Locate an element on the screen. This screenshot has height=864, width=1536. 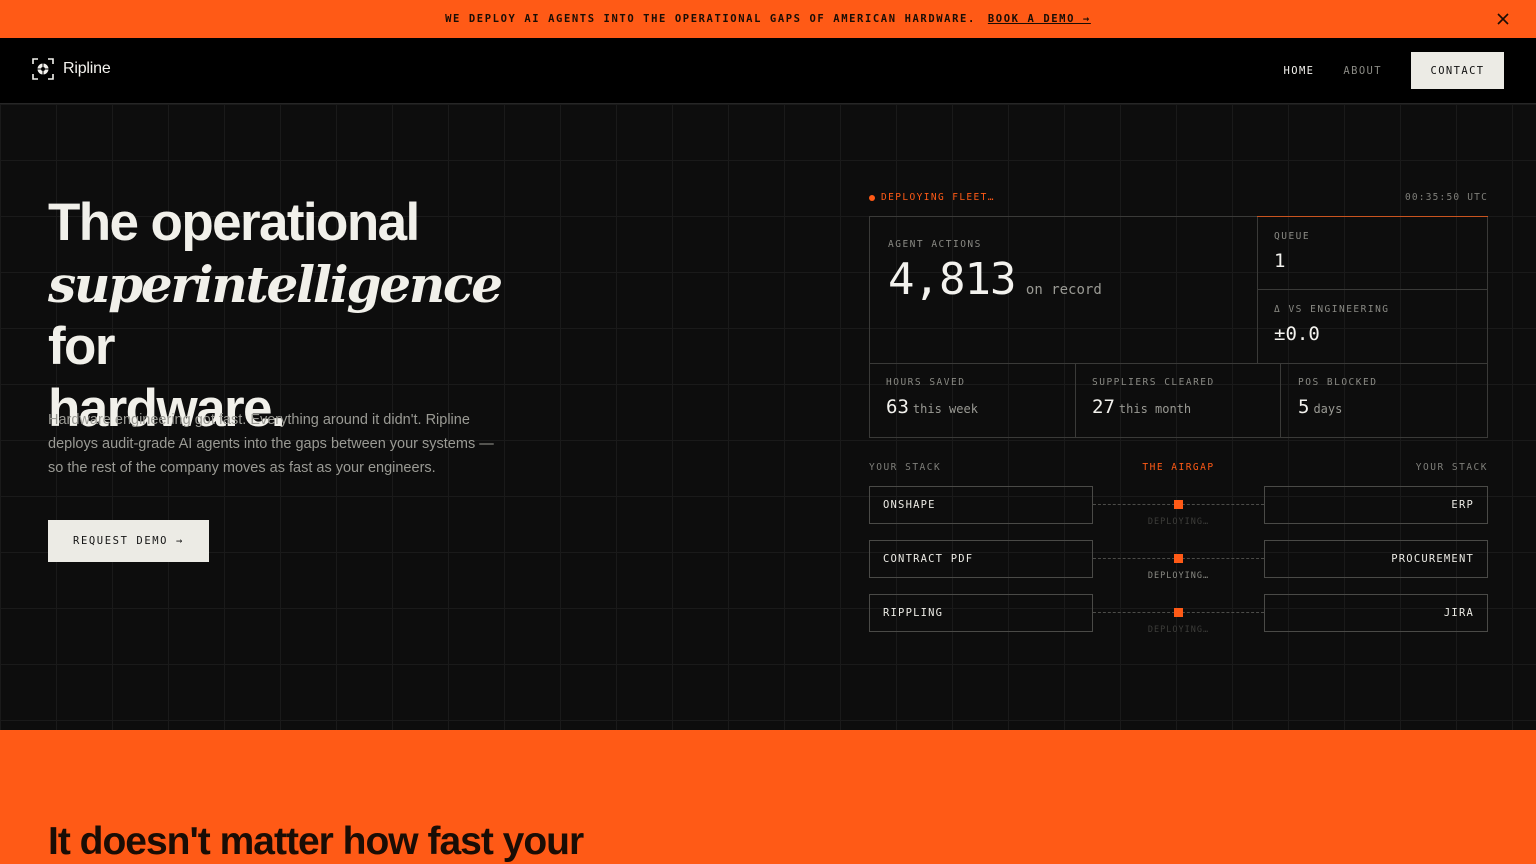
accent-line is located at coordinates (1372, 216).